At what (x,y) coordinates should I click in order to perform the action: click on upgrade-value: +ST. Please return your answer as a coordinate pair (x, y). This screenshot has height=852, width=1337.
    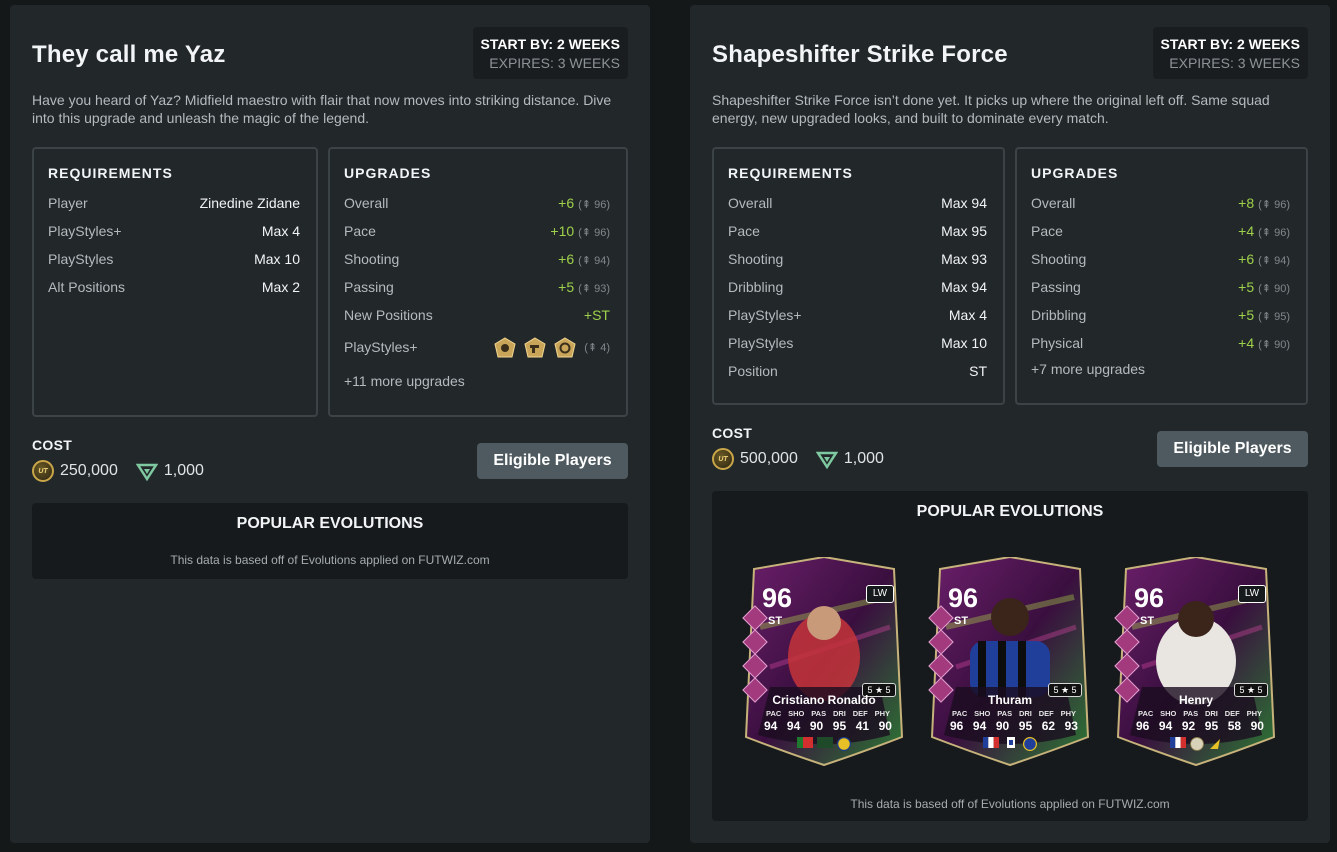
    Looking at the image, I should click on (596, 315).